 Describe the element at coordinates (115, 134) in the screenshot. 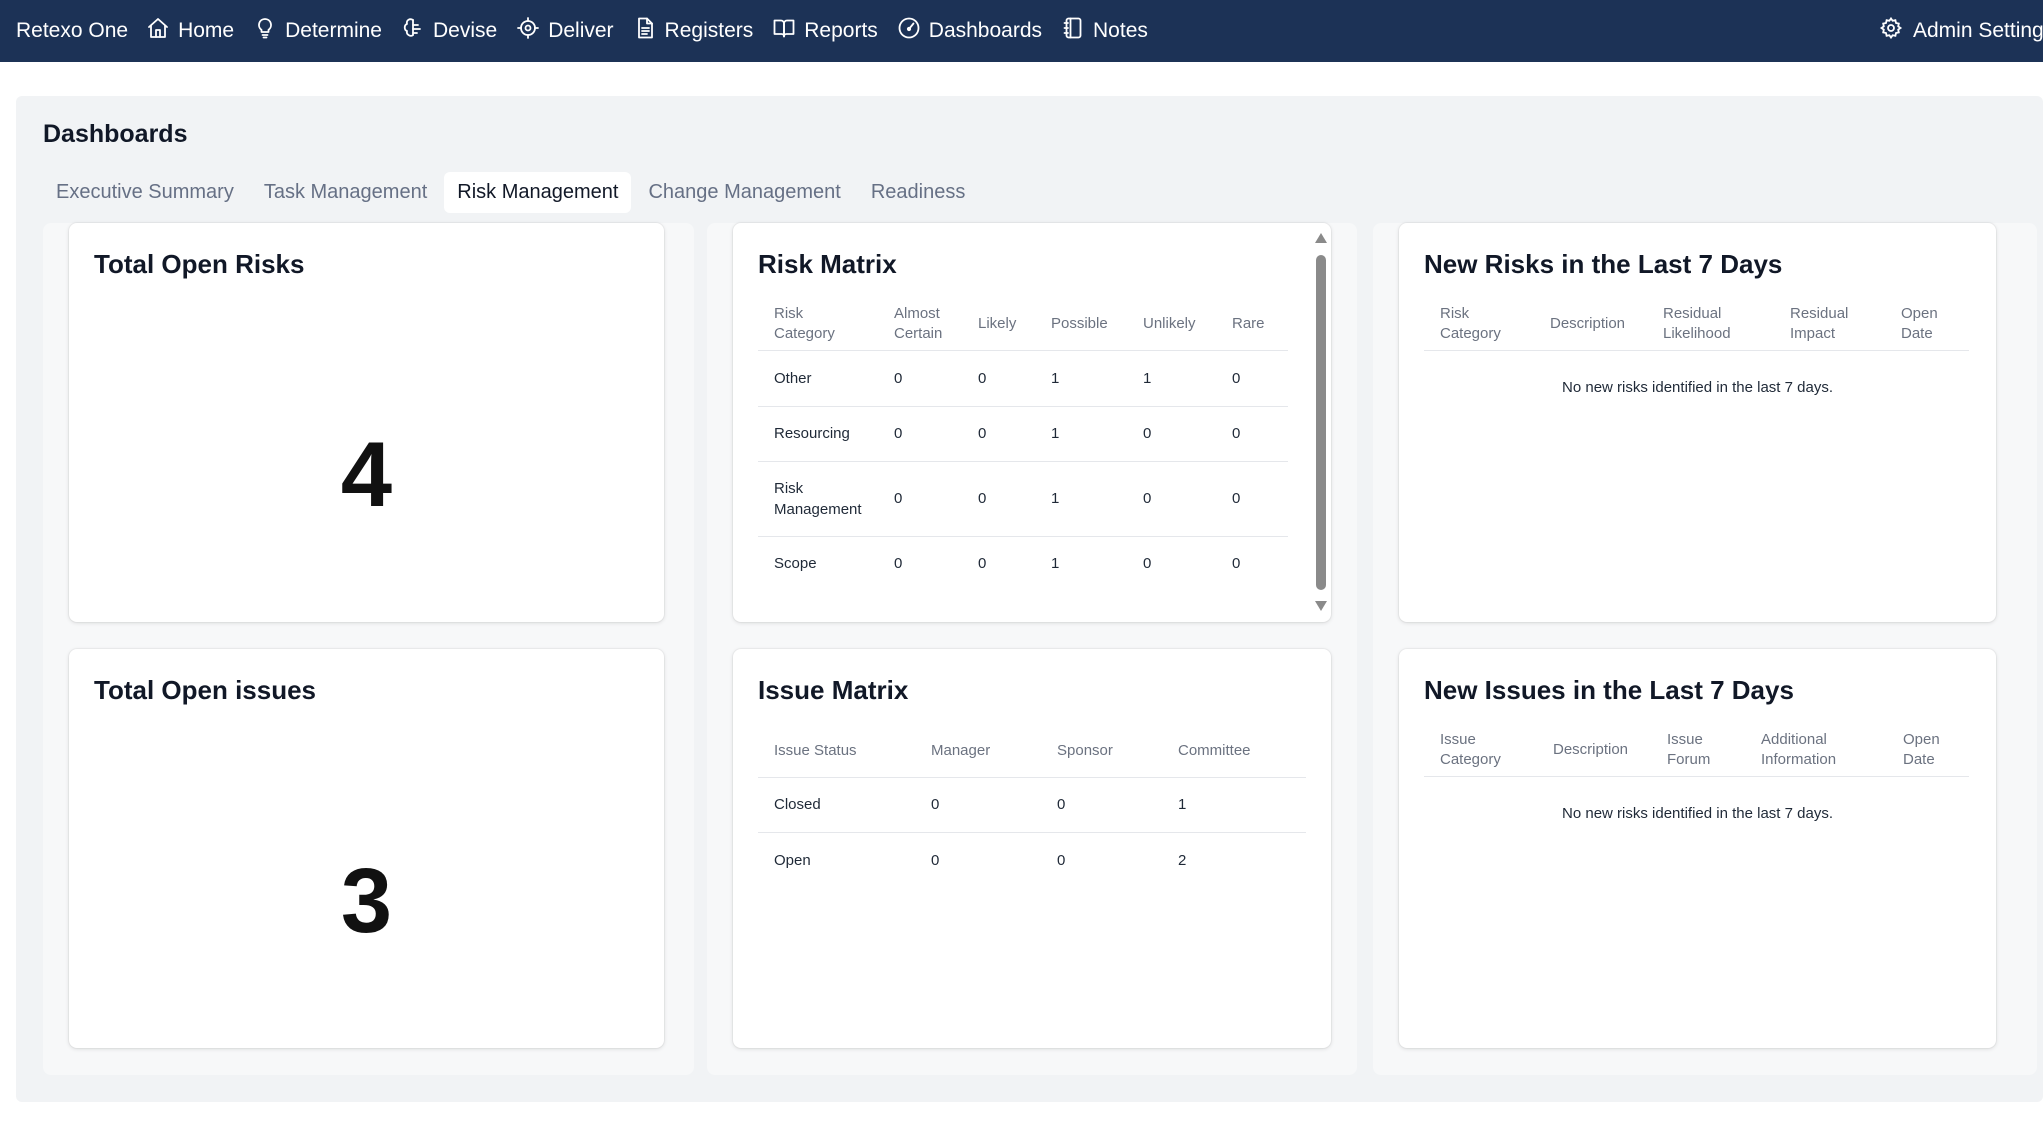

I see `page-title: Dashboards` at that location.